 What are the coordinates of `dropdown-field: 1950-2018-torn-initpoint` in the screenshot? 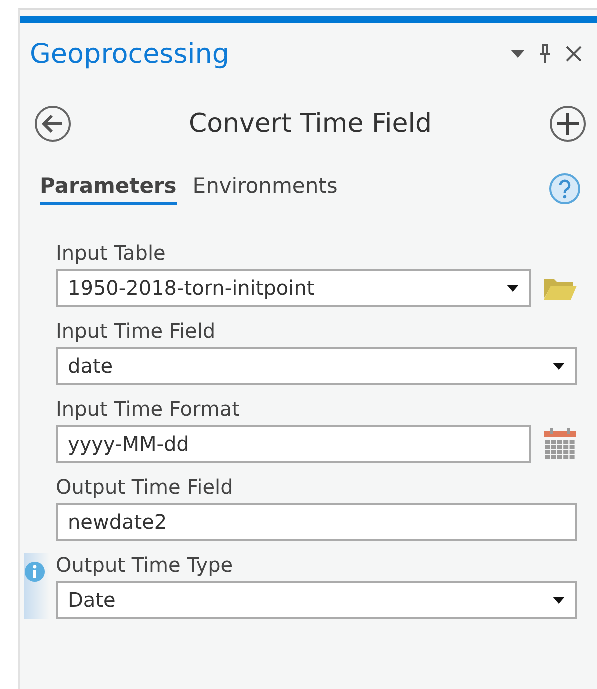 It's located at (293, 288).